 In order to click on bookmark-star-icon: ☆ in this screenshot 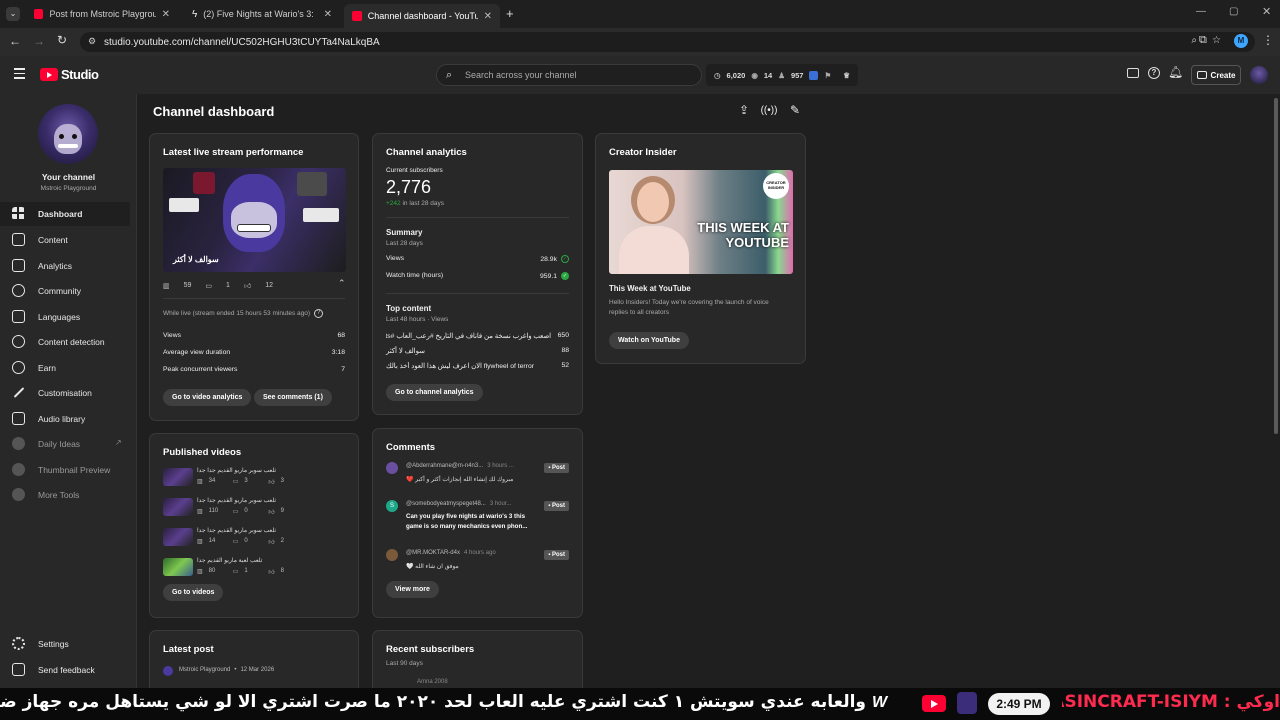, I will do `click(1216, 40)`.